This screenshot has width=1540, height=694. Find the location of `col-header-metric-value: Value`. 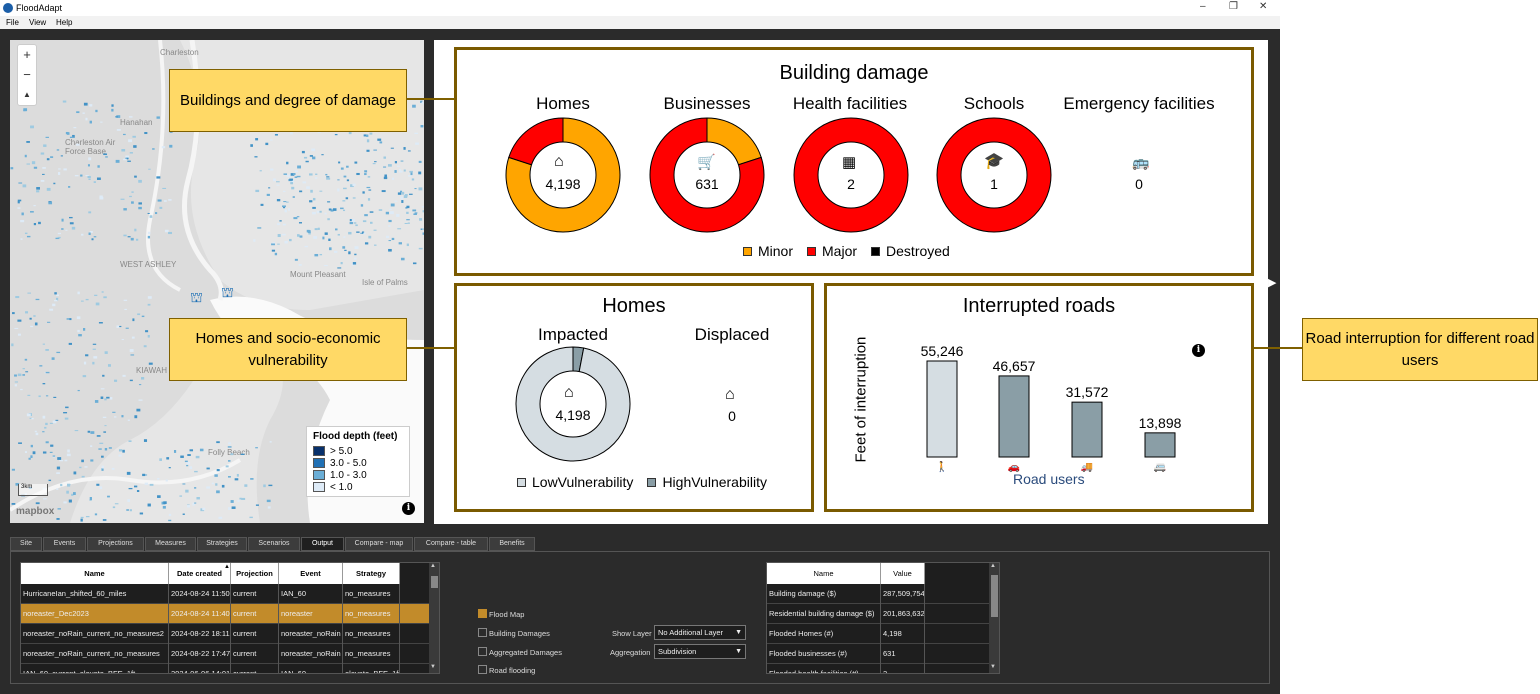

col-header-metric-value: Value is located at coordinates (903, 573).